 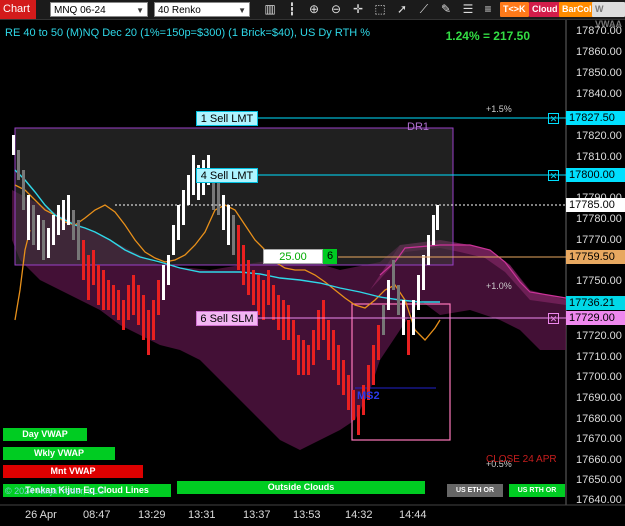 What do you see at coordinates (41, 515) in the screenshot?
I see `time-label: 26 Apr` at bounding box center [41, 515].